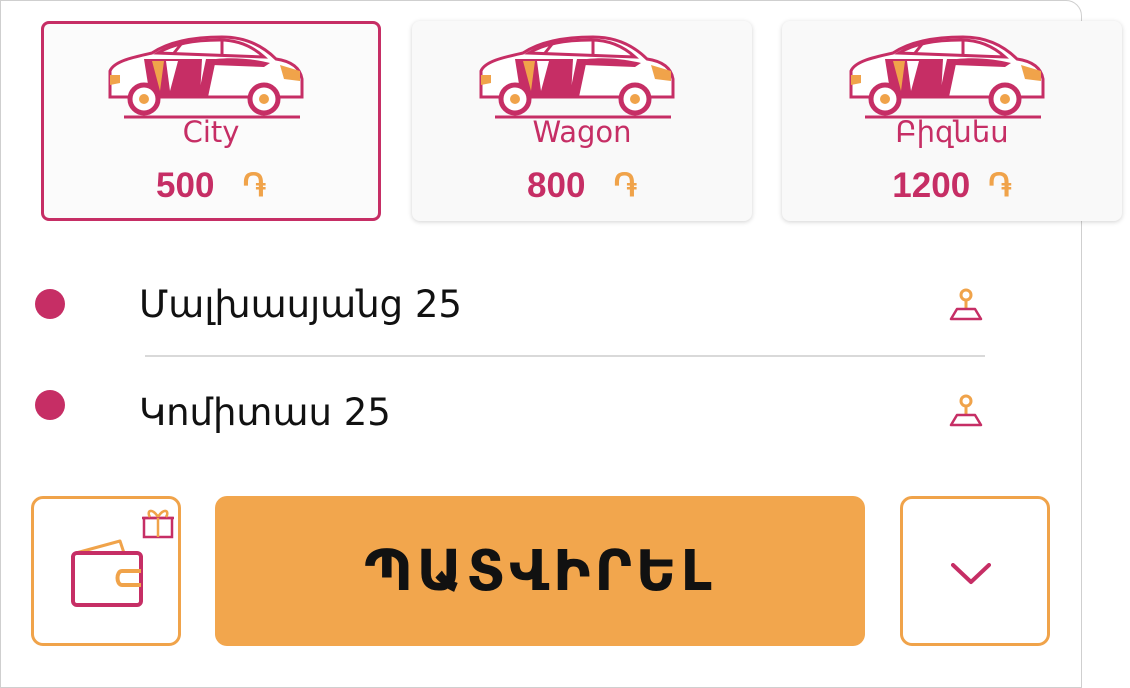  I want to click on tariff-price: 500 ֏, so click(211, 186).